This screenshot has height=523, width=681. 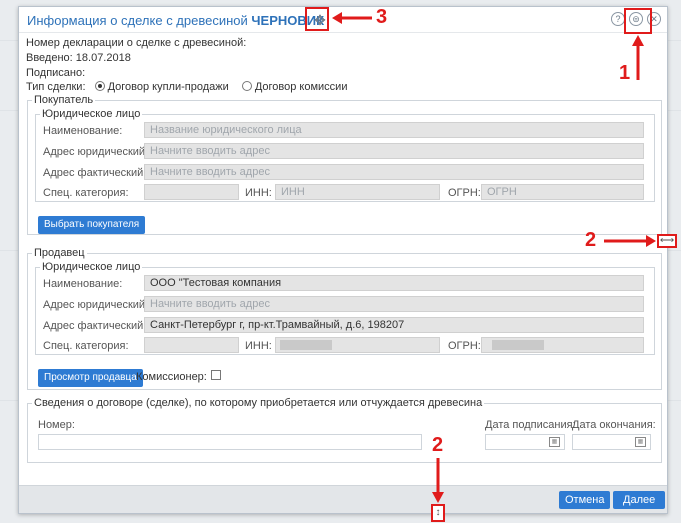 What do you see at coordinates (382, 17) in the screenshot?
I see `annotation-label-3: 3` at bounding box center [382, 17].